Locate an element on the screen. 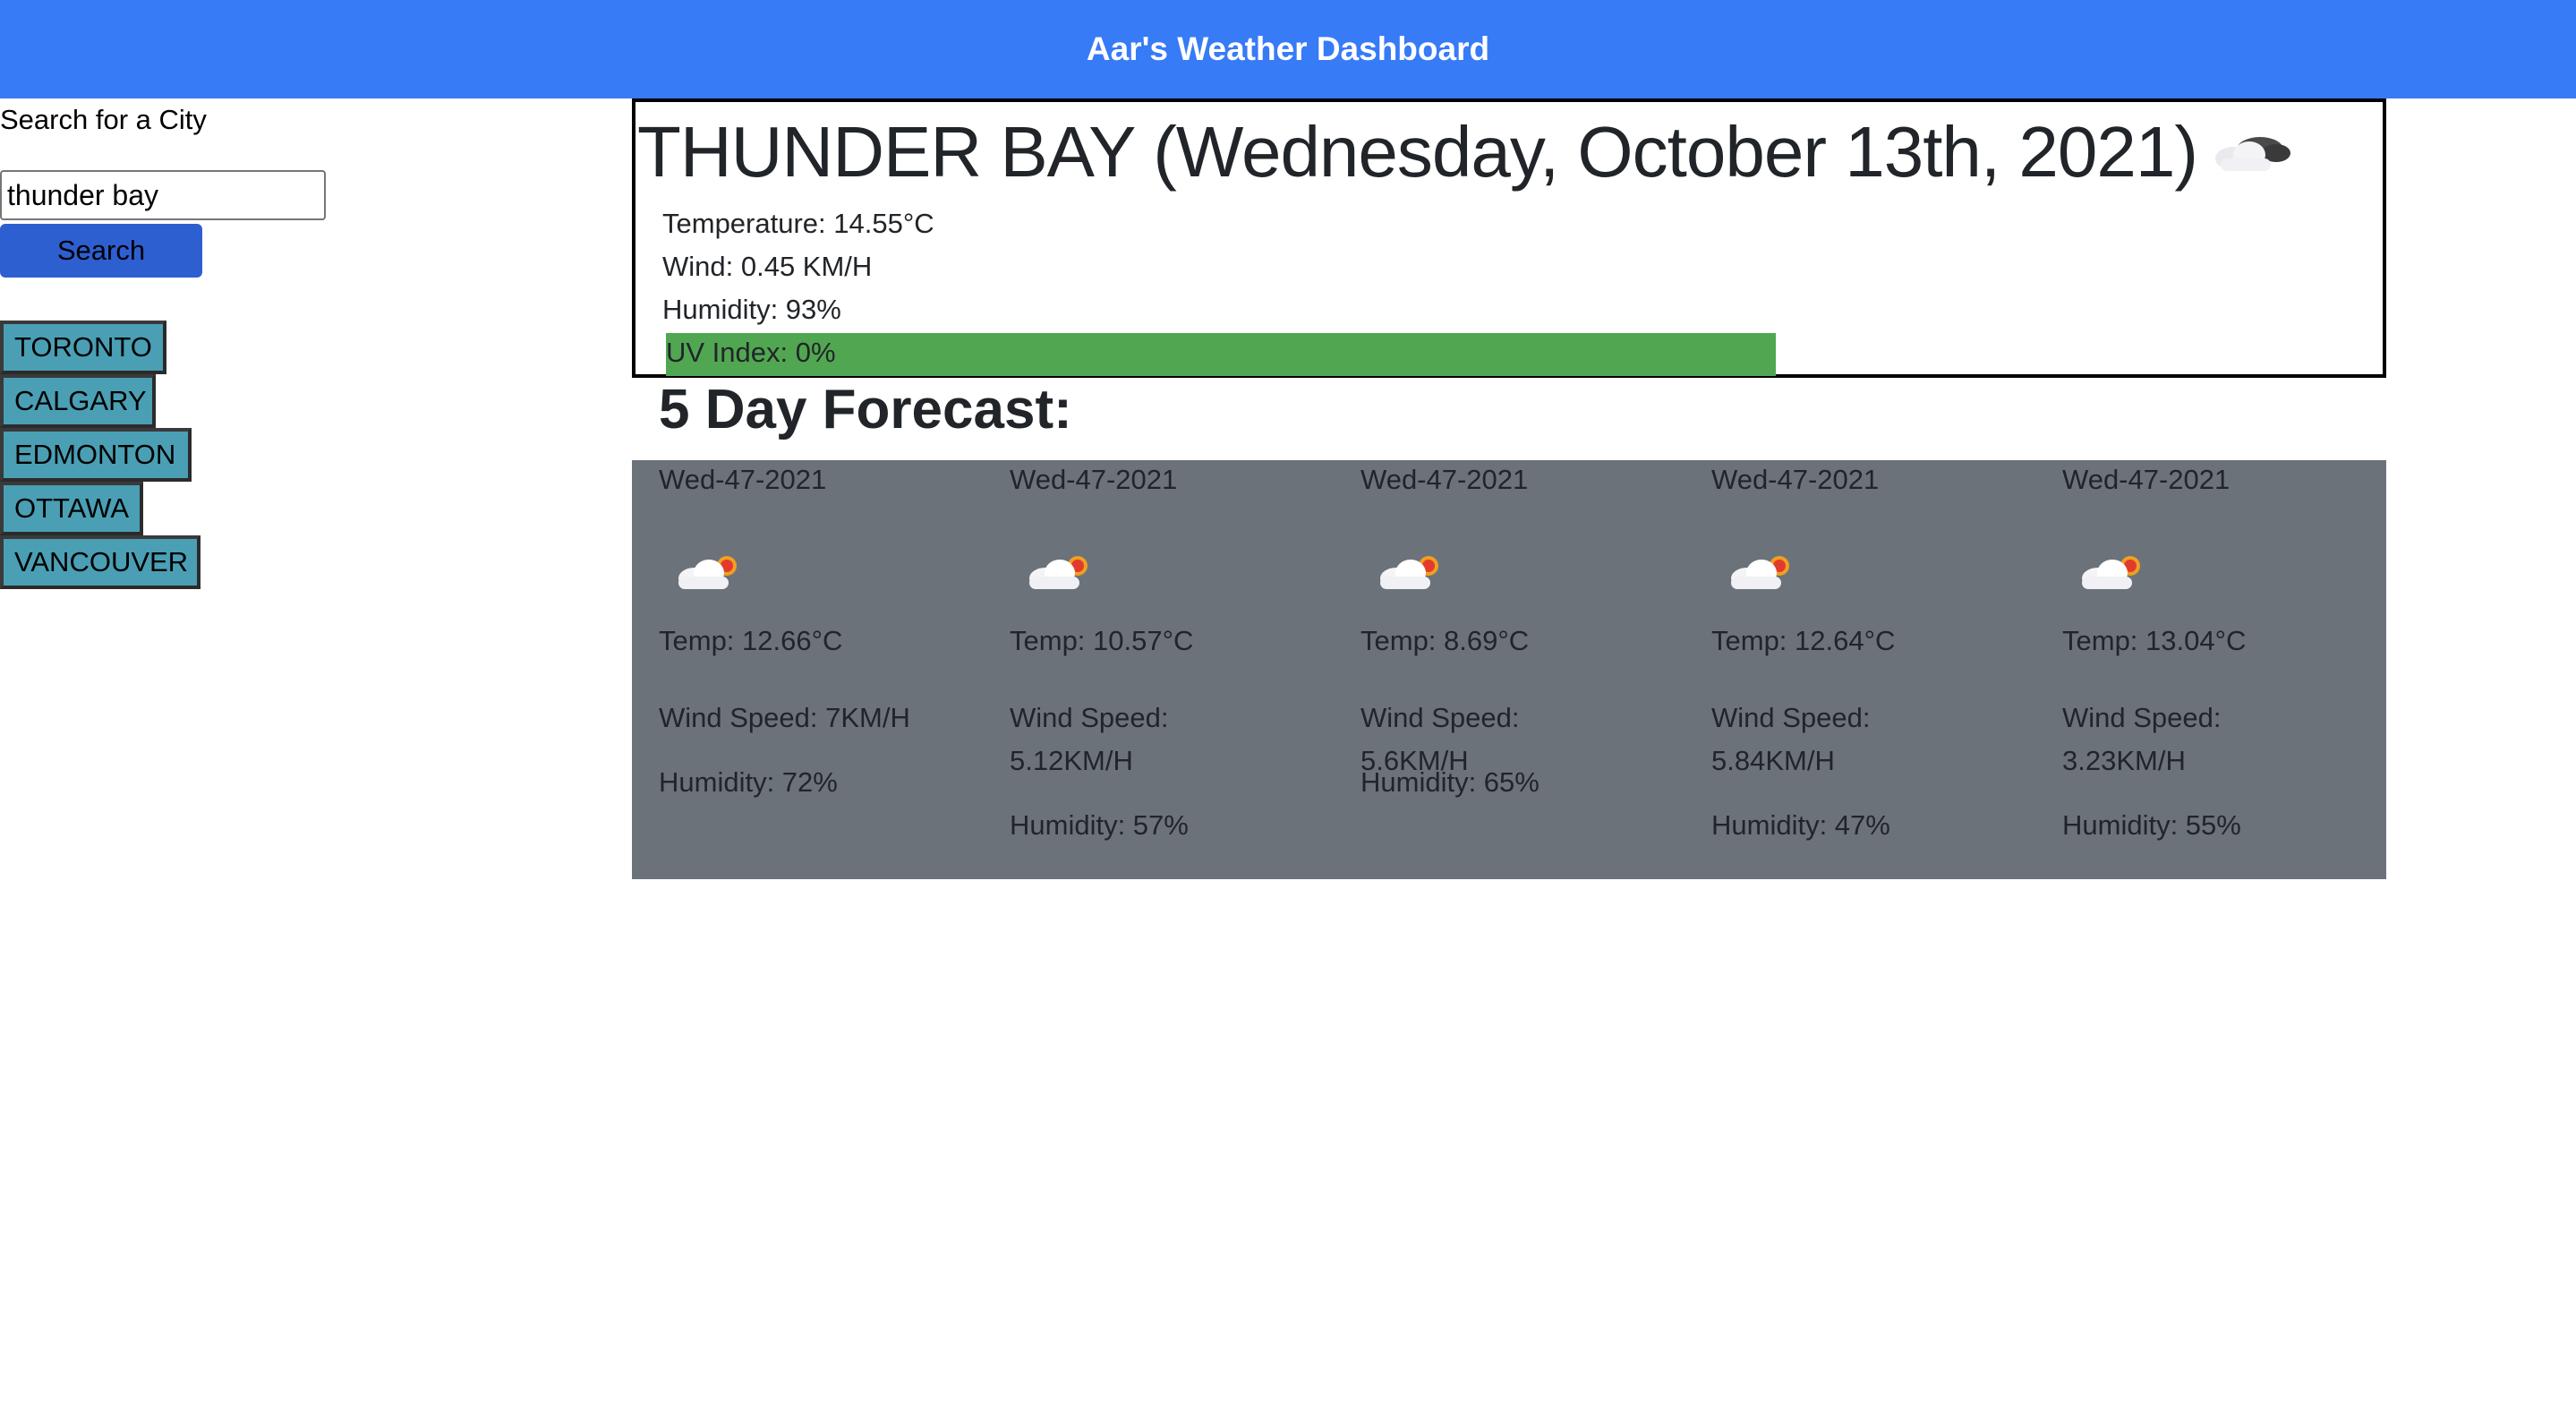  app-title: Aar's Weather Dashboard is located at coordinates (1288, 48).